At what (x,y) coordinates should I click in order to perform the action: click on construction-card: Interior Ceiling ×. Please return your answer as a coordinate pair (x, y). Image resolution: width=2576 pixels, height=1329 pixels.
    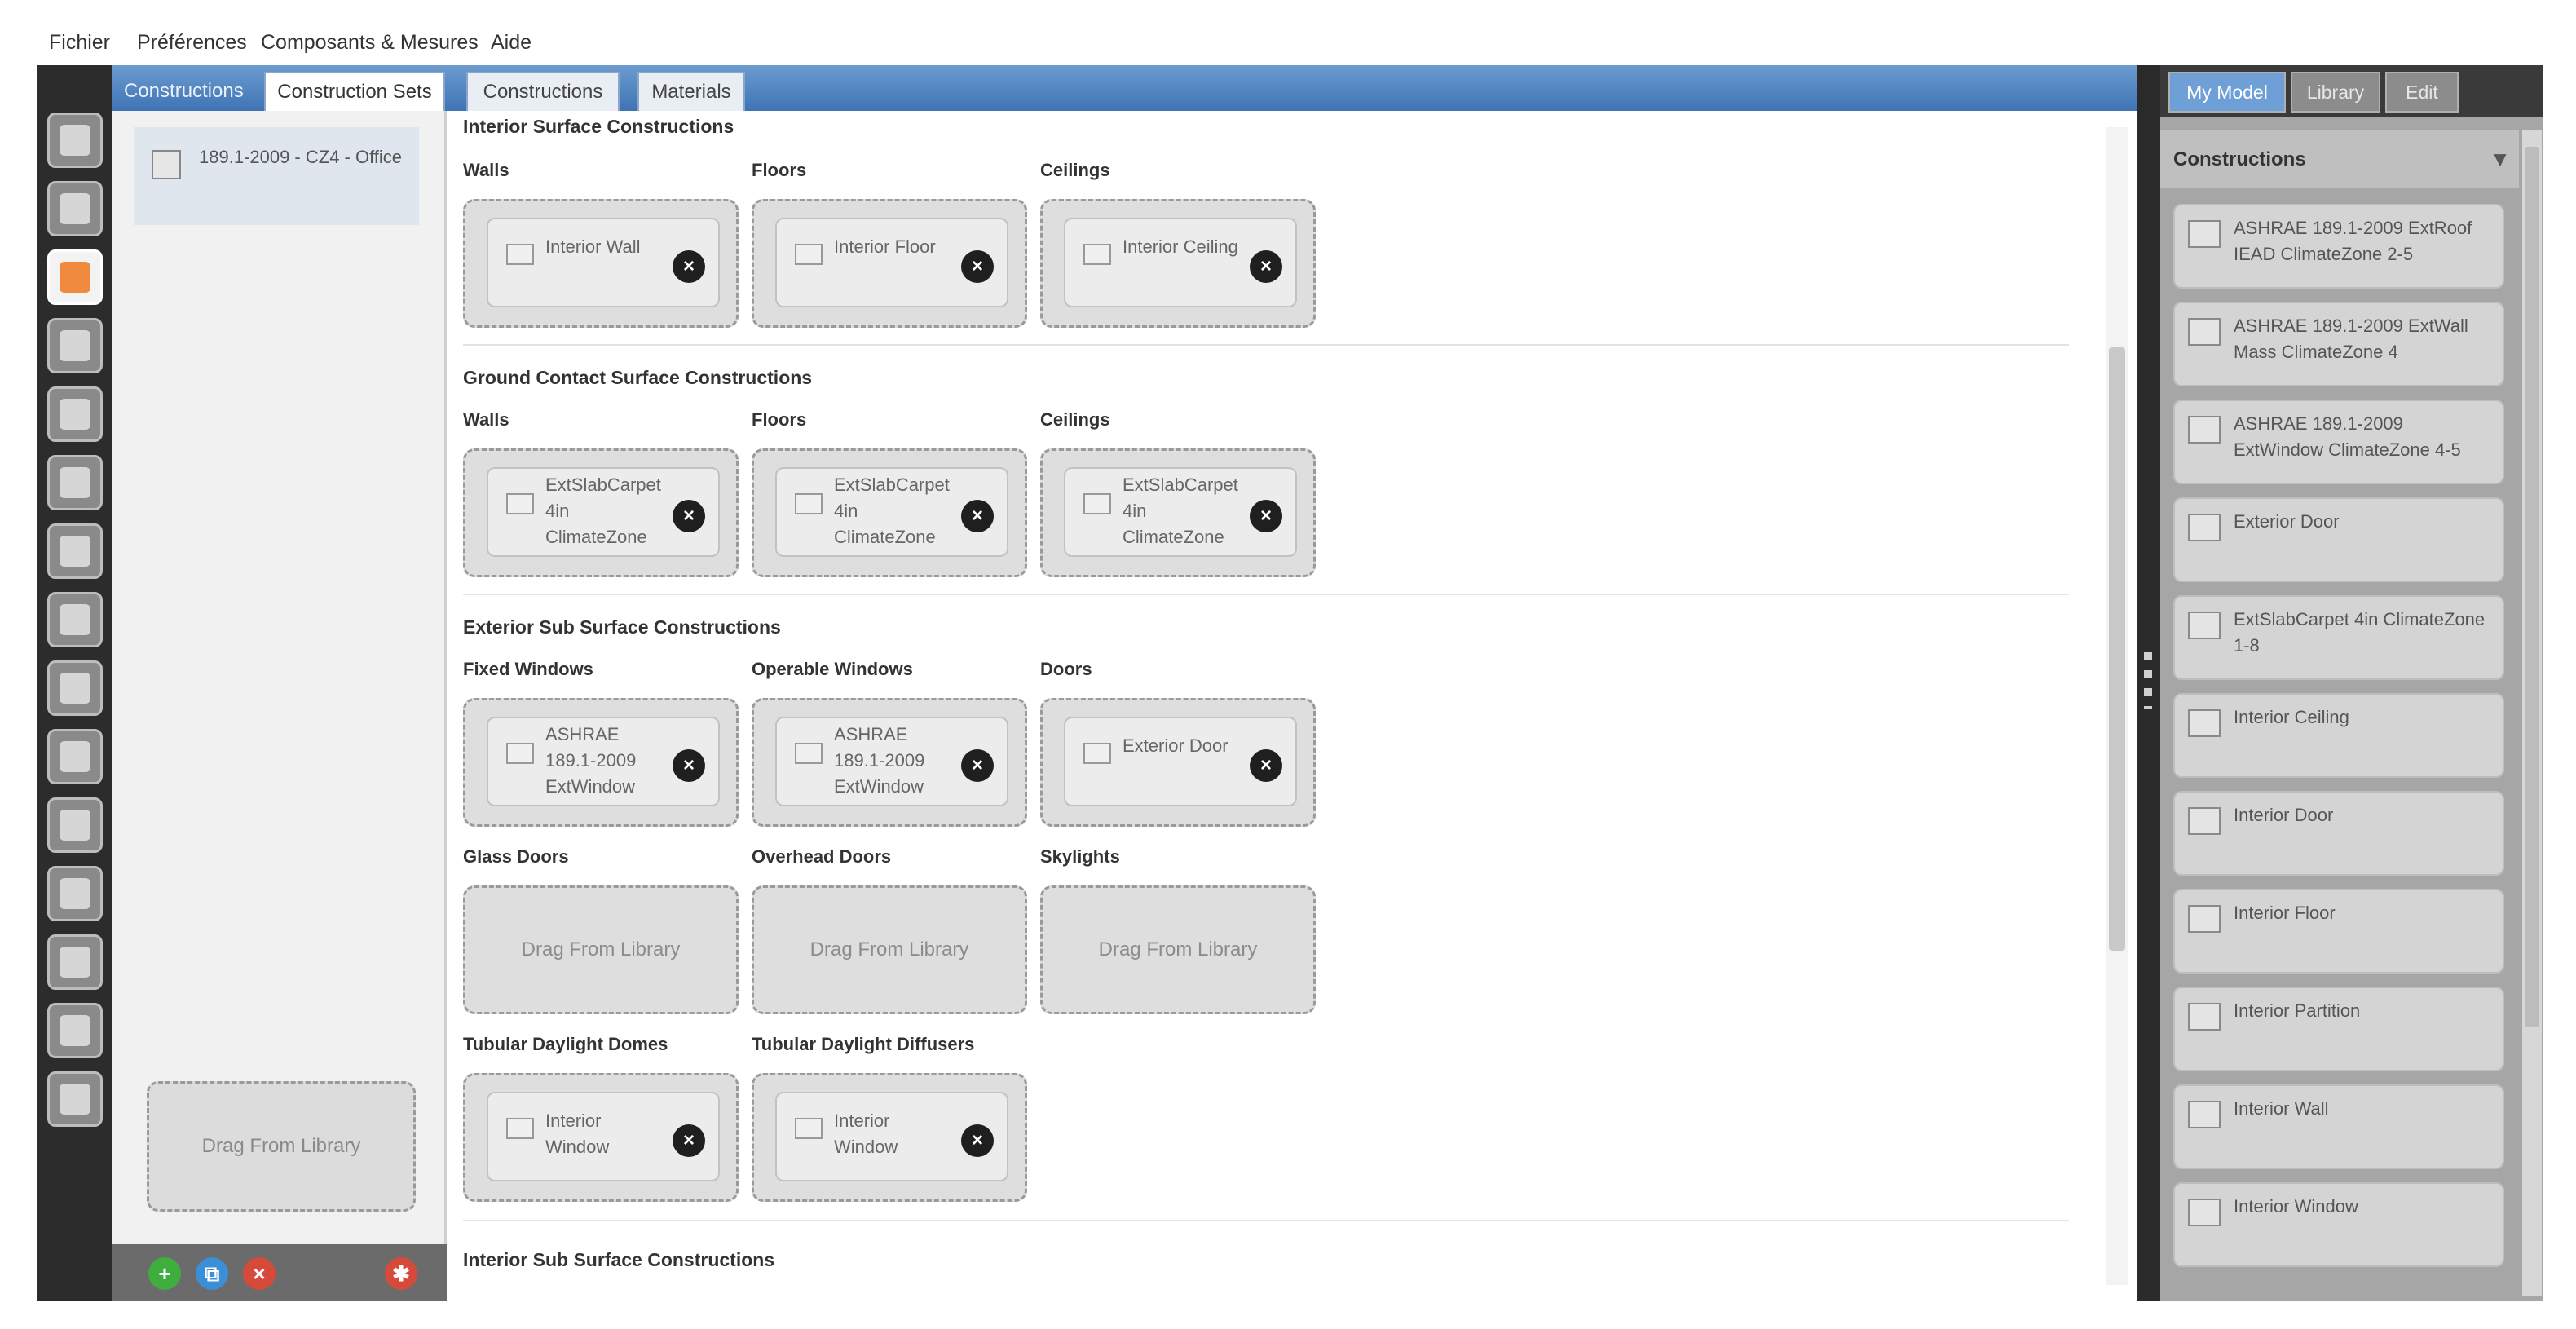
    Looking at the image, I should click on (1180, 262).